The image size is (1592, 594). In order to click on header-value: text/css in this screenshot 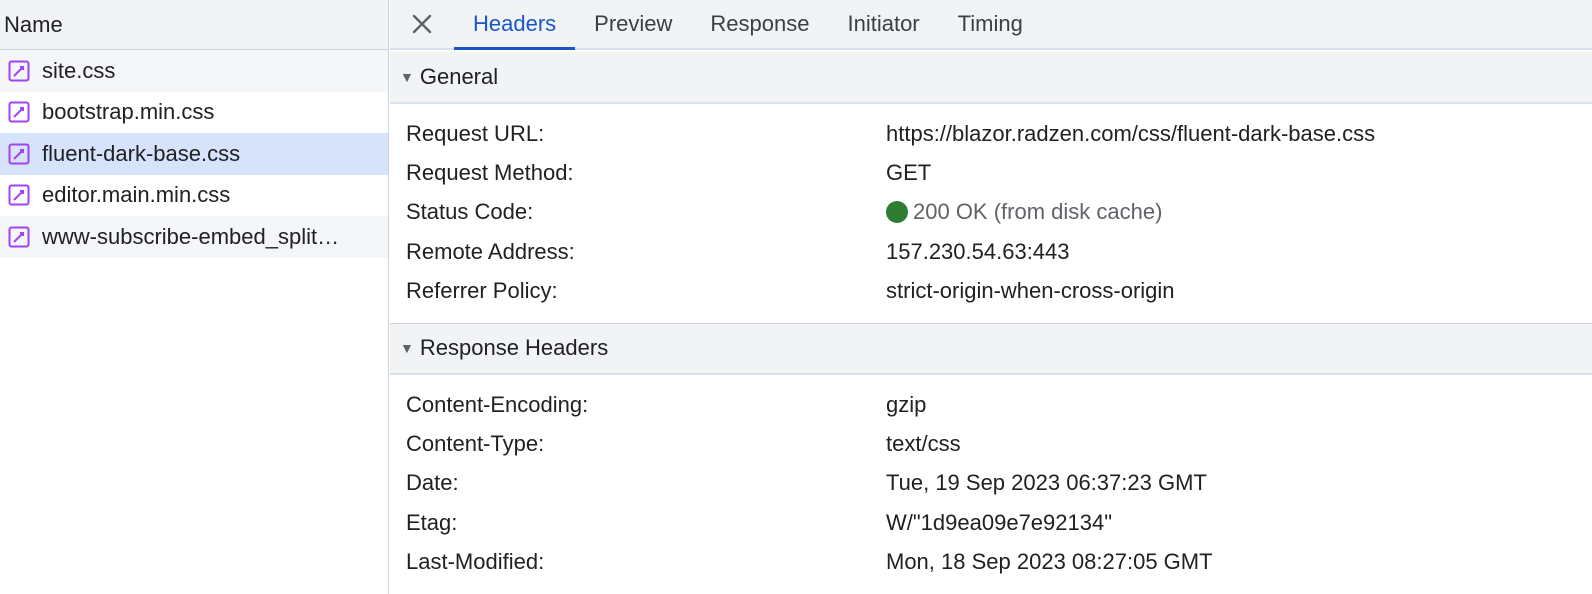, I will do `click(923, 444)`.